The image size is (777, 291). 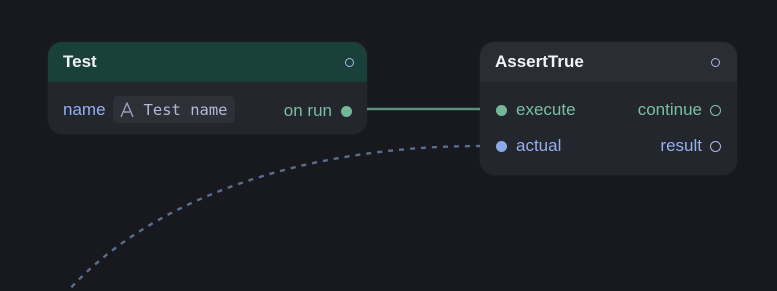 What do you see at coordinates (346, 111) in the screenshot?
I see `on-run-port` at bounding box center [346, 111].